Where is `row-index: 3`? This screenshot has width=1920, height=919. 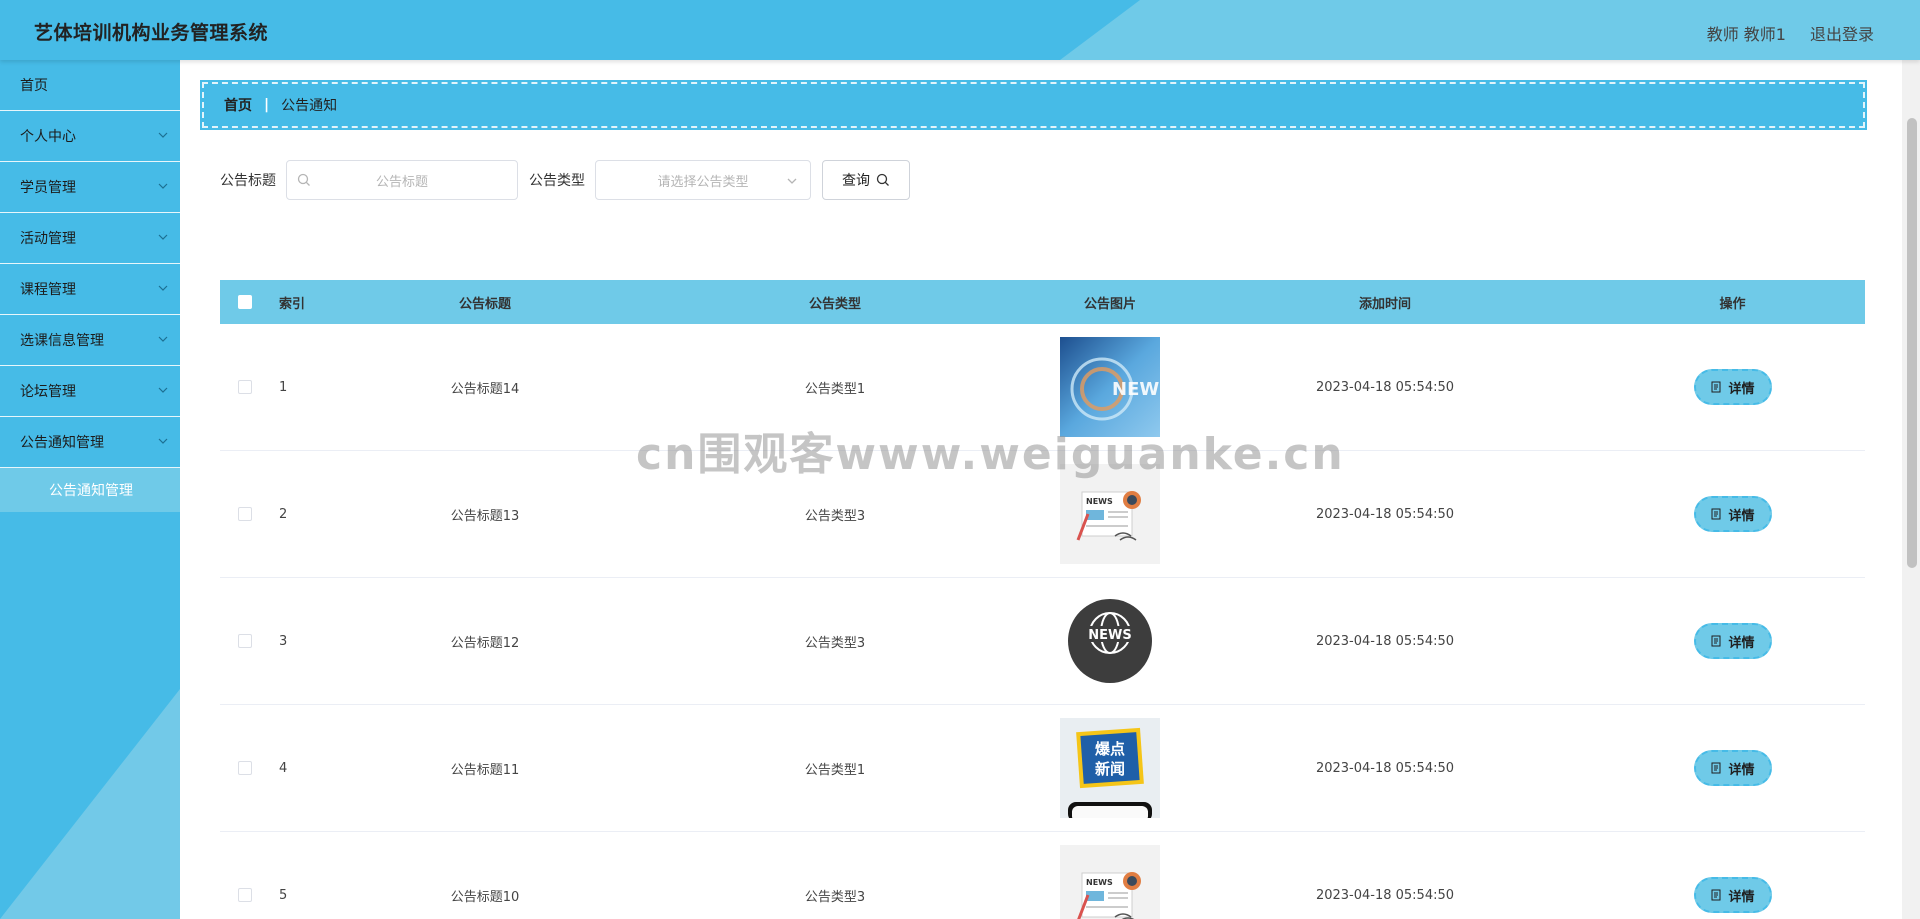 row-index: 3 is located at coordinates (283, 641).